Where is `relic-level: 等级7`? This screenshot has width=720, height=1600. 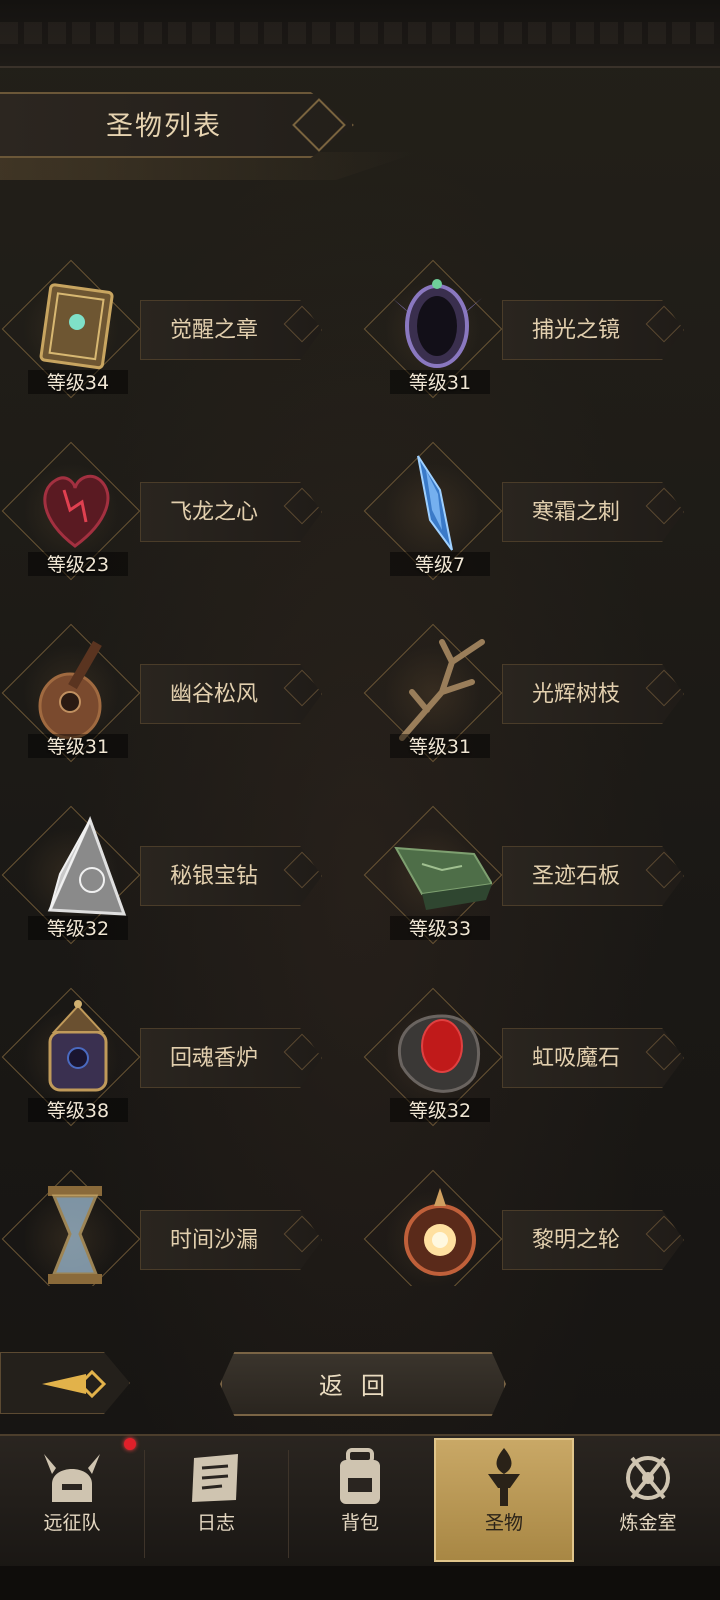 relic-level: 等级7 is located at coordinates (440, 565).